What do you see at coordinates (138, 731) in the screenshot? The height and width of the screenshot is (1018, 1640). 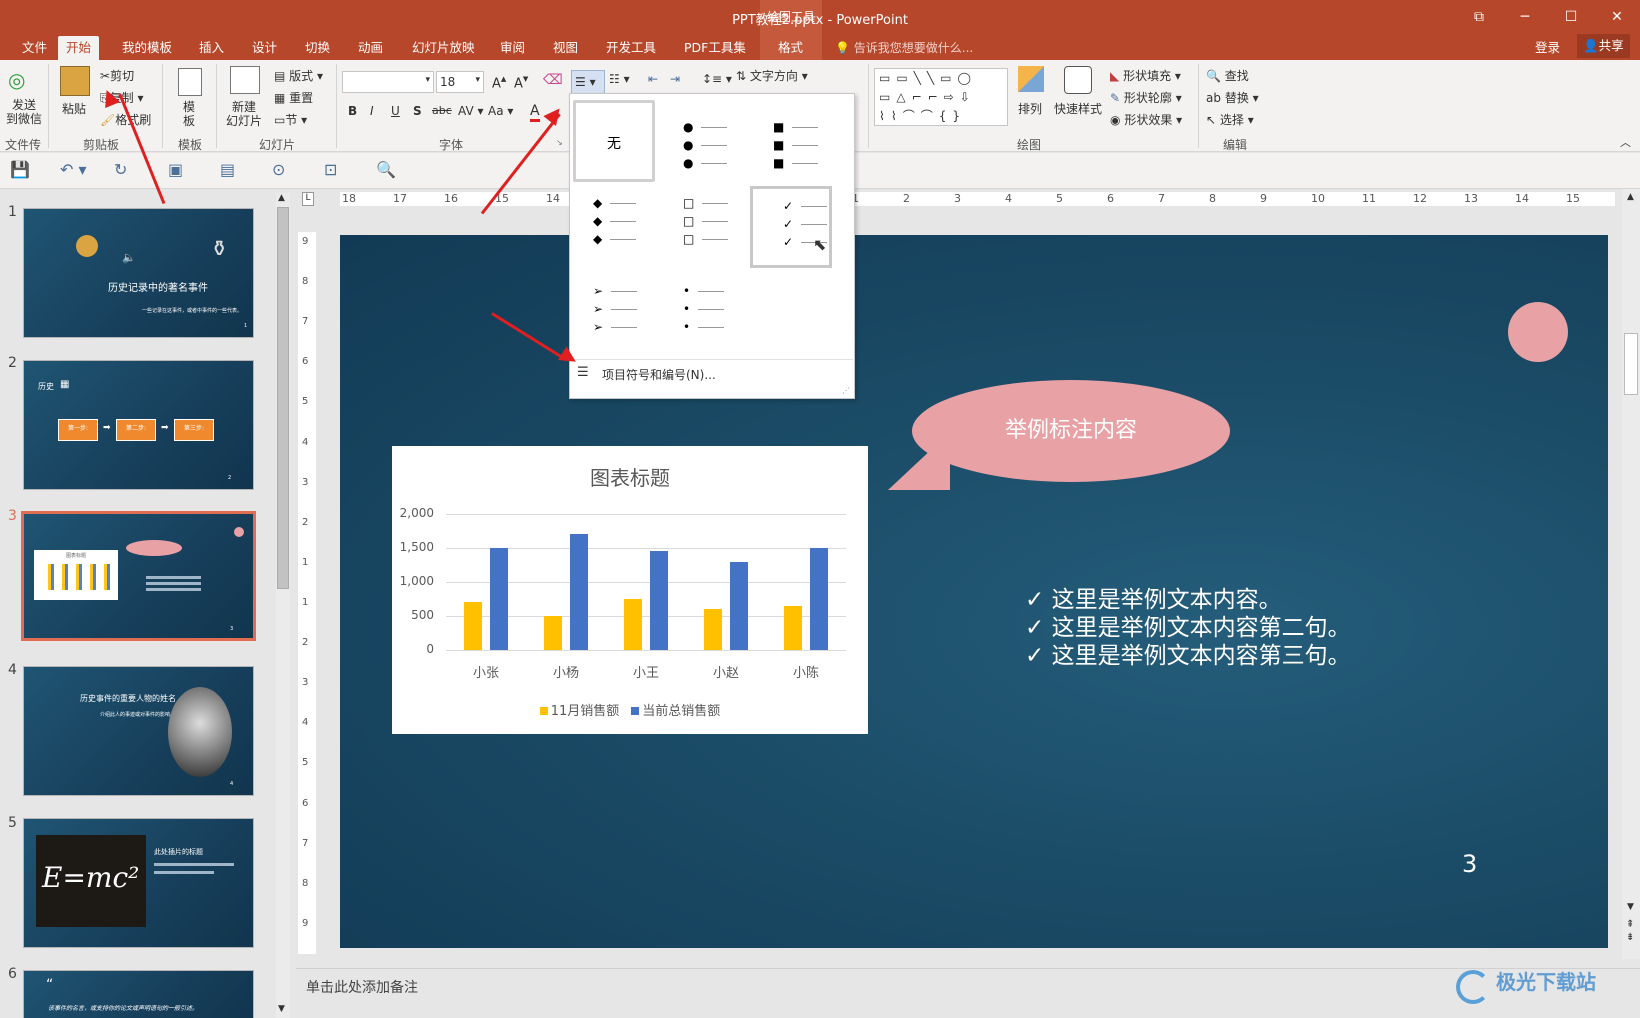 I see `slide-thumbnail-4: 历史事件的重要人物的姓名 介绍此人的事迹或对事件的影响。 4` at bounding box center [138, 731].